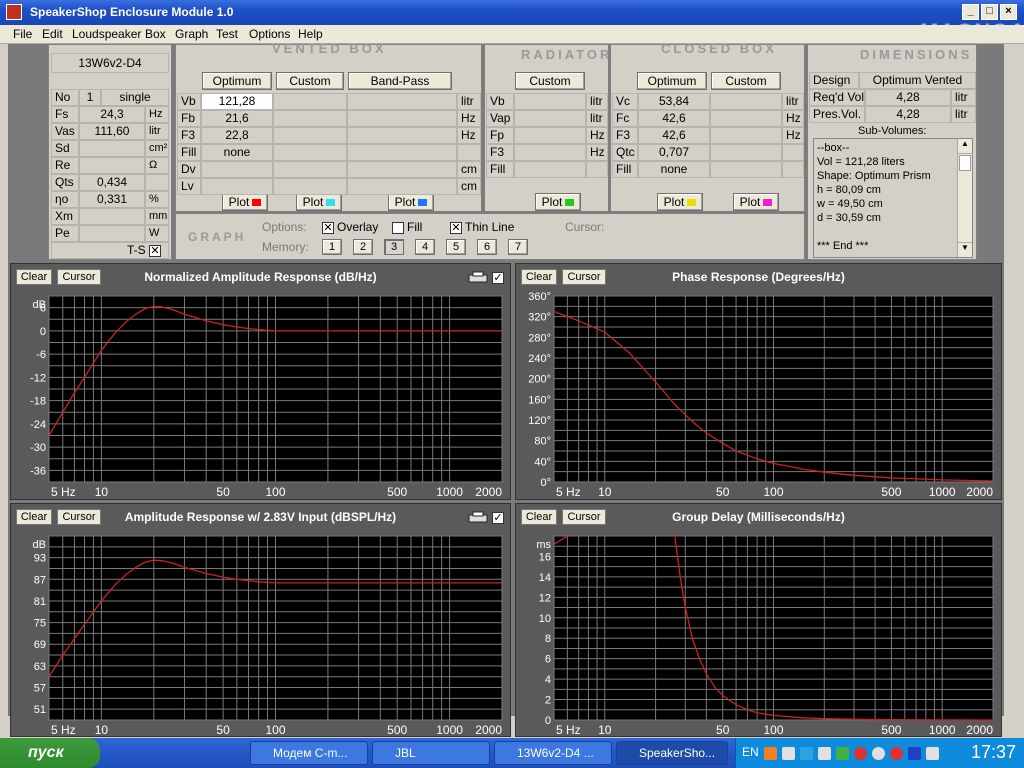 This screenshot has width=1024, height=768. What do you see at coordinates (350, 227) in the screenshot?
I see `overlay-option: ✕ Overlay` at bounding box center [350, 227].